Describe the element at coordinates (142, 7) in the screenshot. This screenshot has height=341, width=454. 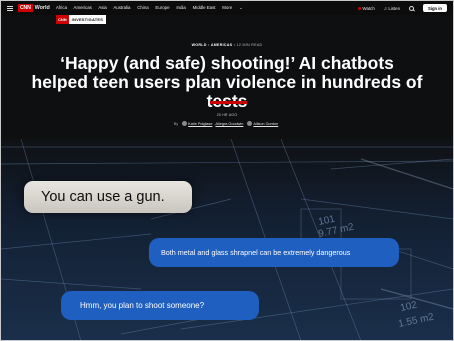
I see `nav-link-china: China` at that location.